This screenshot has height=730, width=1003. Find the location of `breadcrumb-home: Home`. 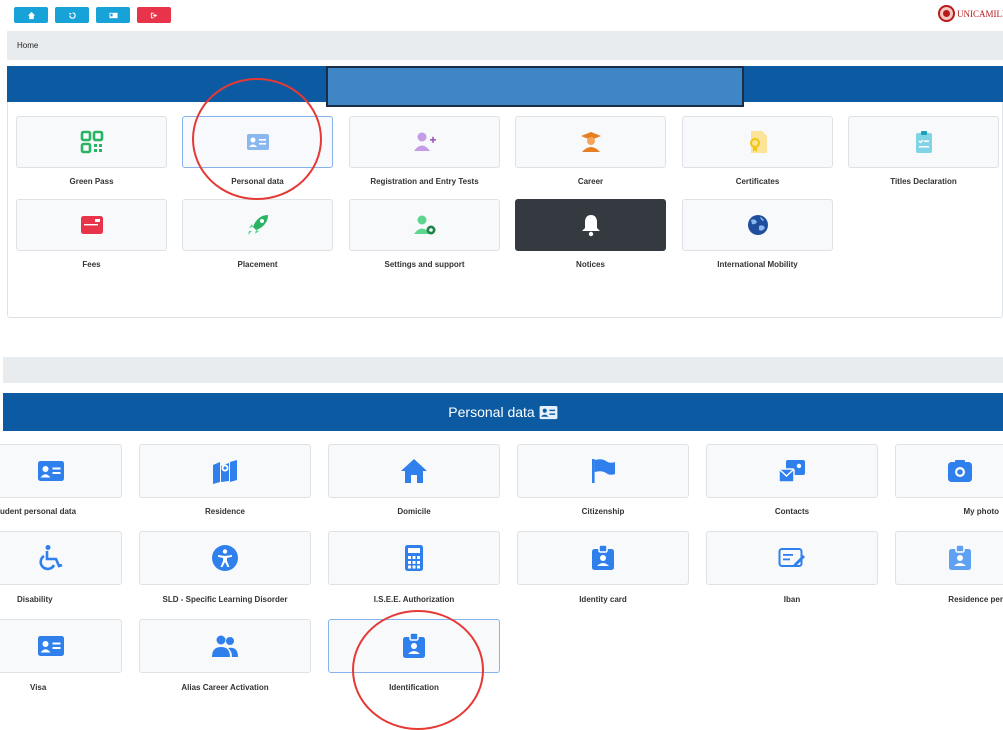

breadcrumb-home: Home is located at coordinates (27, 45).